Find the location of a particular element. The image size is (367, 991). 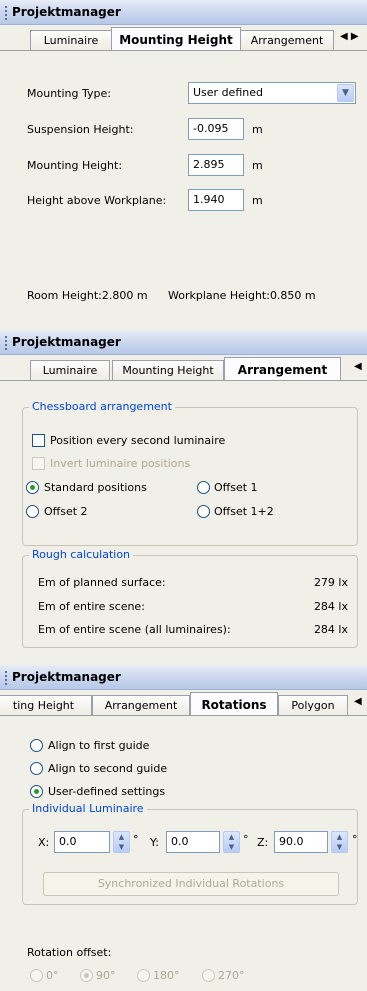

position-every-second-label: Position every second luminaire is located at coordinates (137, 440).